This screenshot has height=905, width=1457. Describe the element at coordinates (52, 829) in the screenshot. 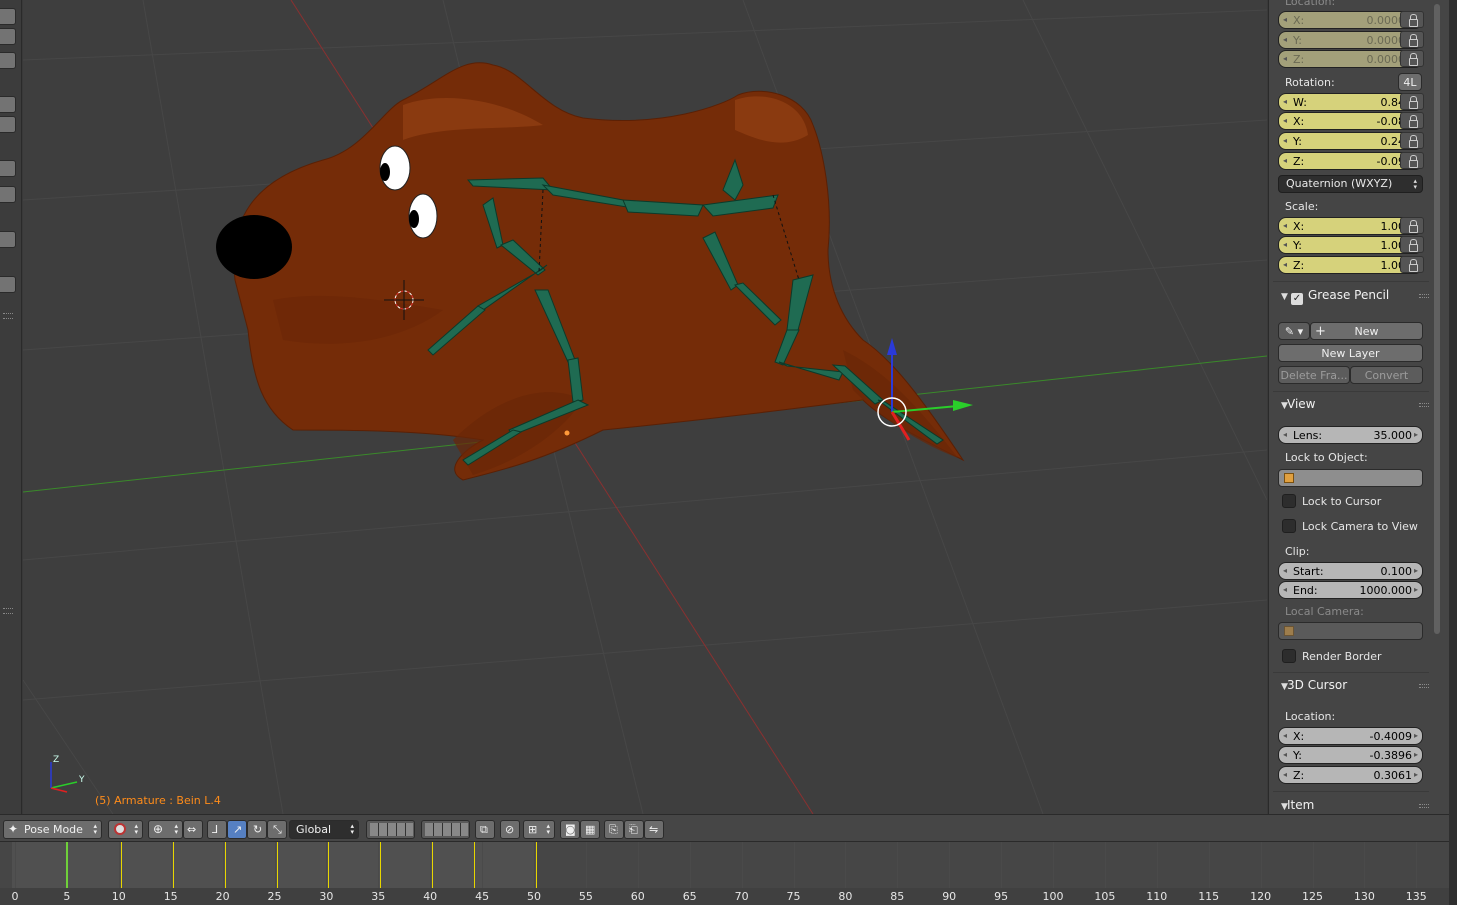

I see `mode-select: ✦ Pose Mode ▴ ▾` at that location.